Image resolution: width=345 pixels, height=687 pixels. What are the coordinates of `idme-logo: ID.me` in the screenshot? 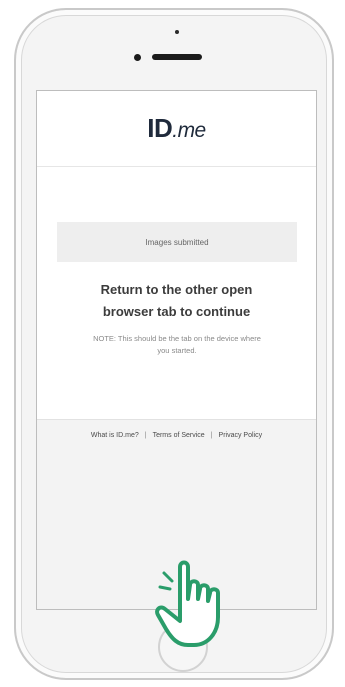 It's located at (176, 128).